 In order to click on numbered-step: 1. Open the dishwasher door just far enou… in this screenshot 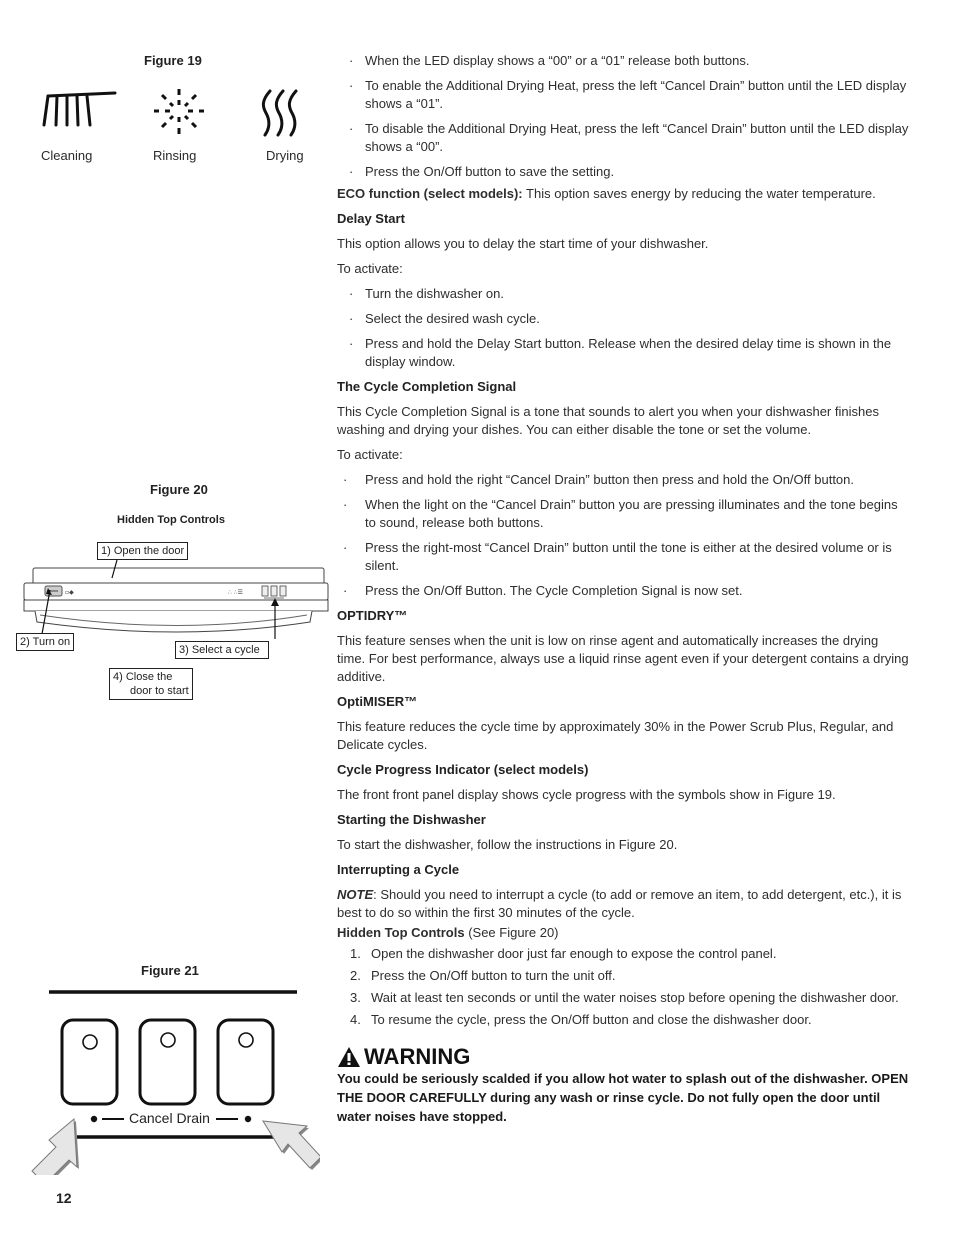, I will do `click(563, 953)`.